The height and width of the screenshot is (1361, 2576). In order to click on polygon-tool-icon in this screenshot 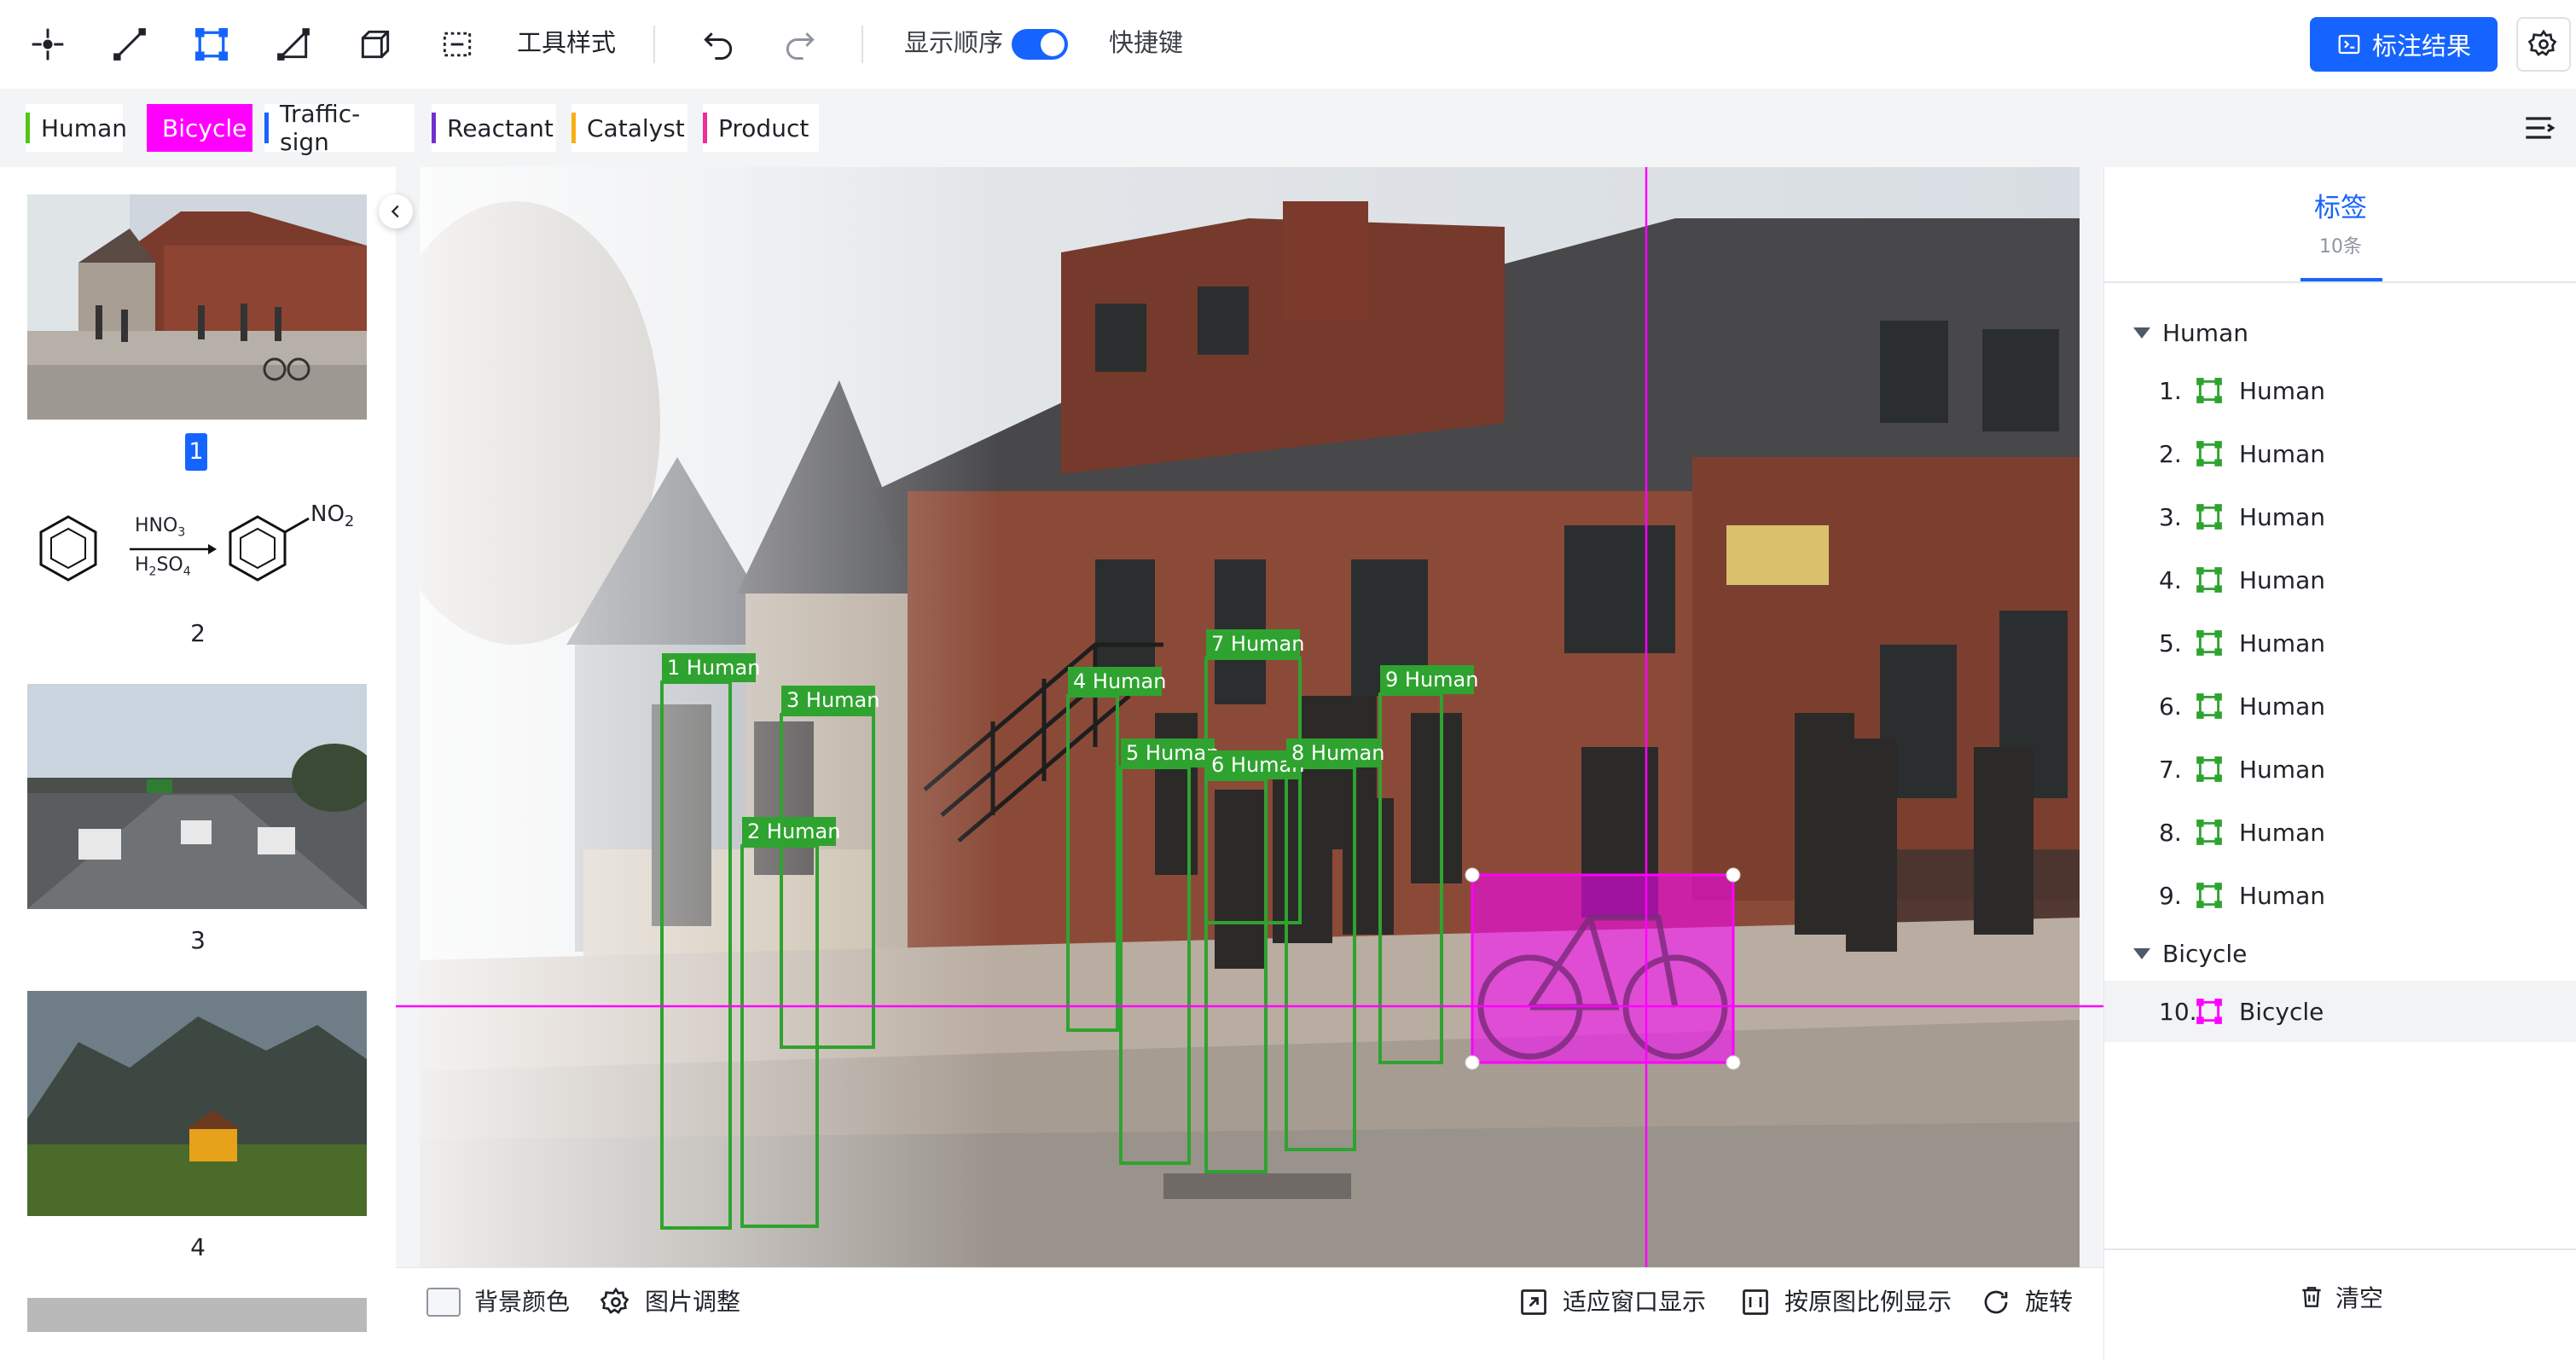, I will do `click(293, 45)`.